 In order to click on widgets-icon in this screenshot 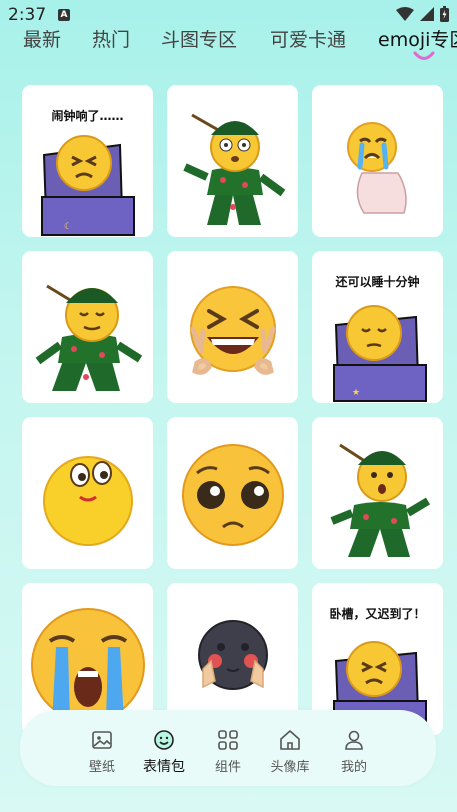, I will do `click(228, 740)`.